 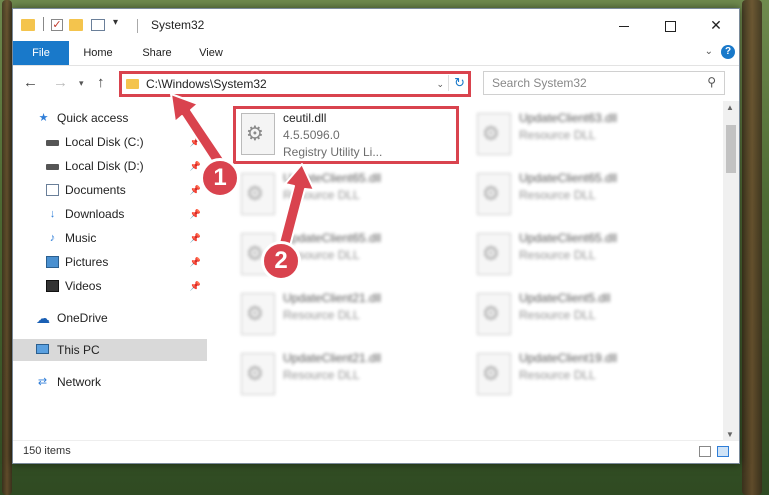 I want to click on quick-access-dropdown-icon: ▾, so click(x=115, y=25).